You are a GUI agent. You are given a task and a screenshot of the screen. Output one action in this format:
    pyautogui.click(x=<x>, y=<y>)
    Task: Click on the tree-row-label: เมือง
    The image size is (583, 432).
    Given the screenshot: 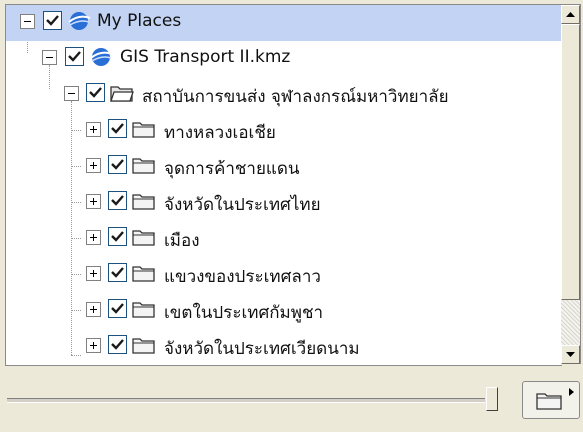 What is the action you would take?
    pyautogui.click(x=182, y=241)
    